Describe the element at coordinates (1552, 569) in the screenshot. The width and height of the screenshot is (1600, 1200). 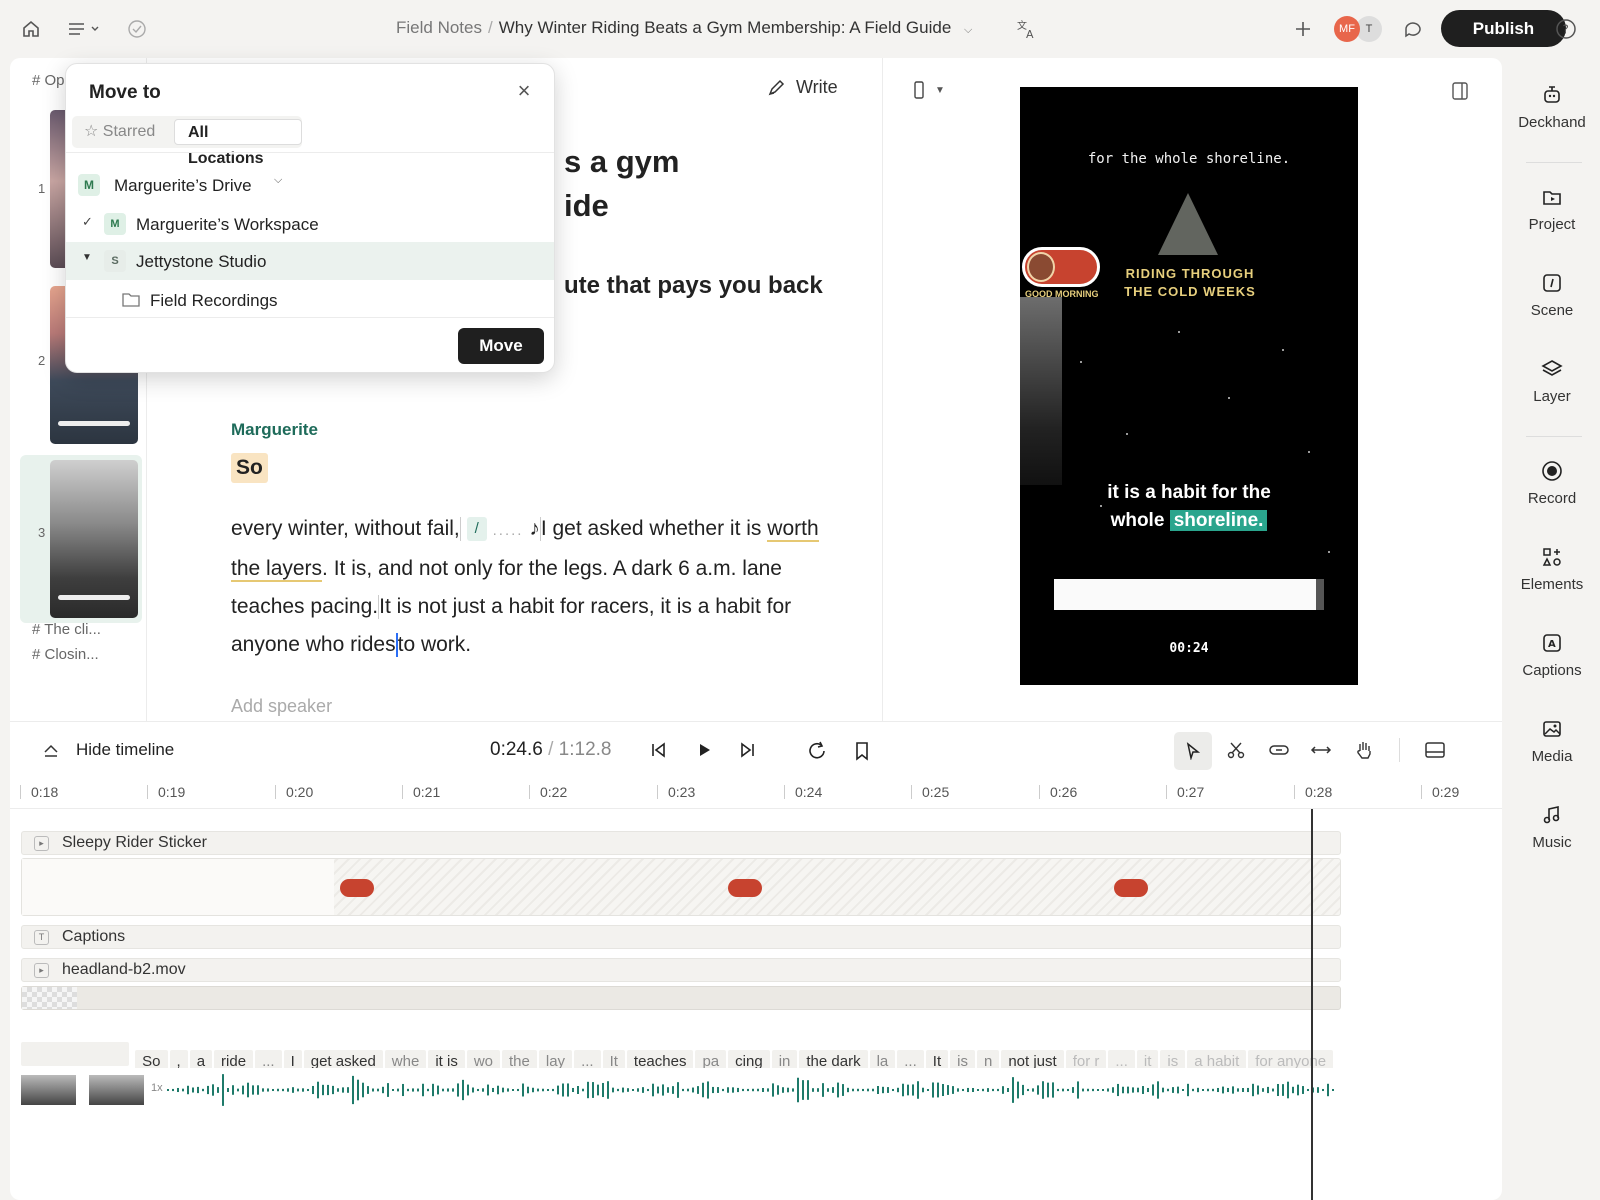
I see `rail-elements: Elements` at that location.